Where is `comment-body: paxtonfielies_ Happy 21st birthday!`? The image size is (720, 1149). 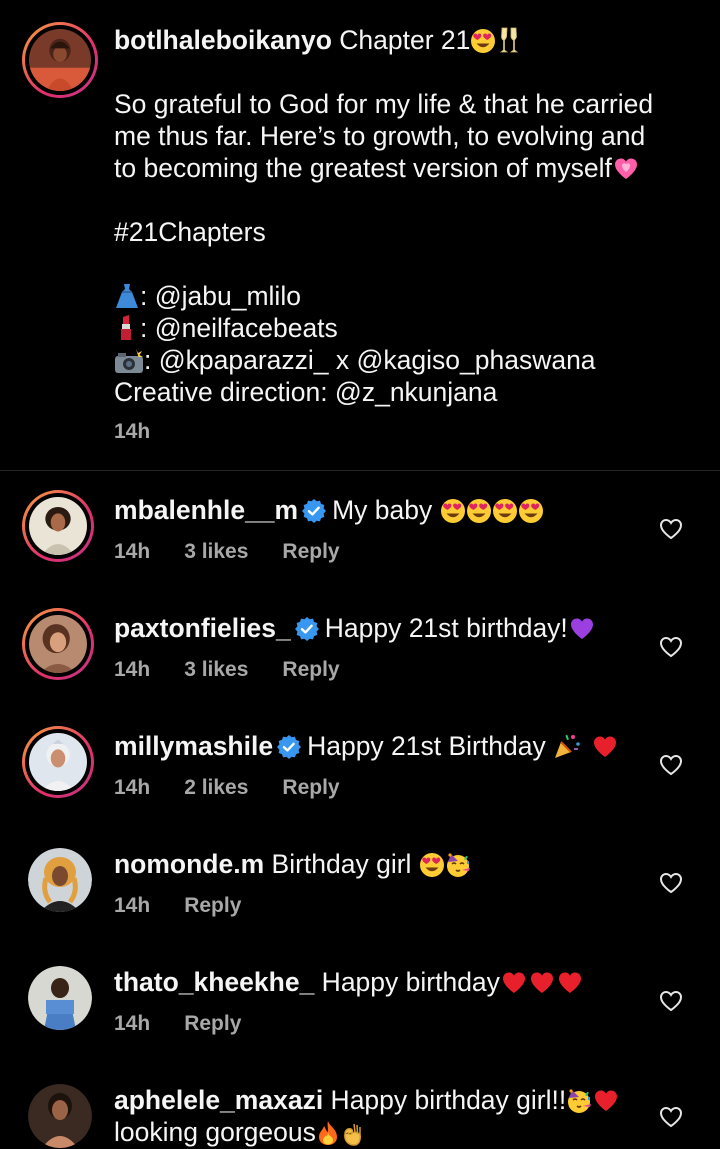 comment-body: paxtonfielies_ Happy 21st birthday! is located at coordinates (374, 630).